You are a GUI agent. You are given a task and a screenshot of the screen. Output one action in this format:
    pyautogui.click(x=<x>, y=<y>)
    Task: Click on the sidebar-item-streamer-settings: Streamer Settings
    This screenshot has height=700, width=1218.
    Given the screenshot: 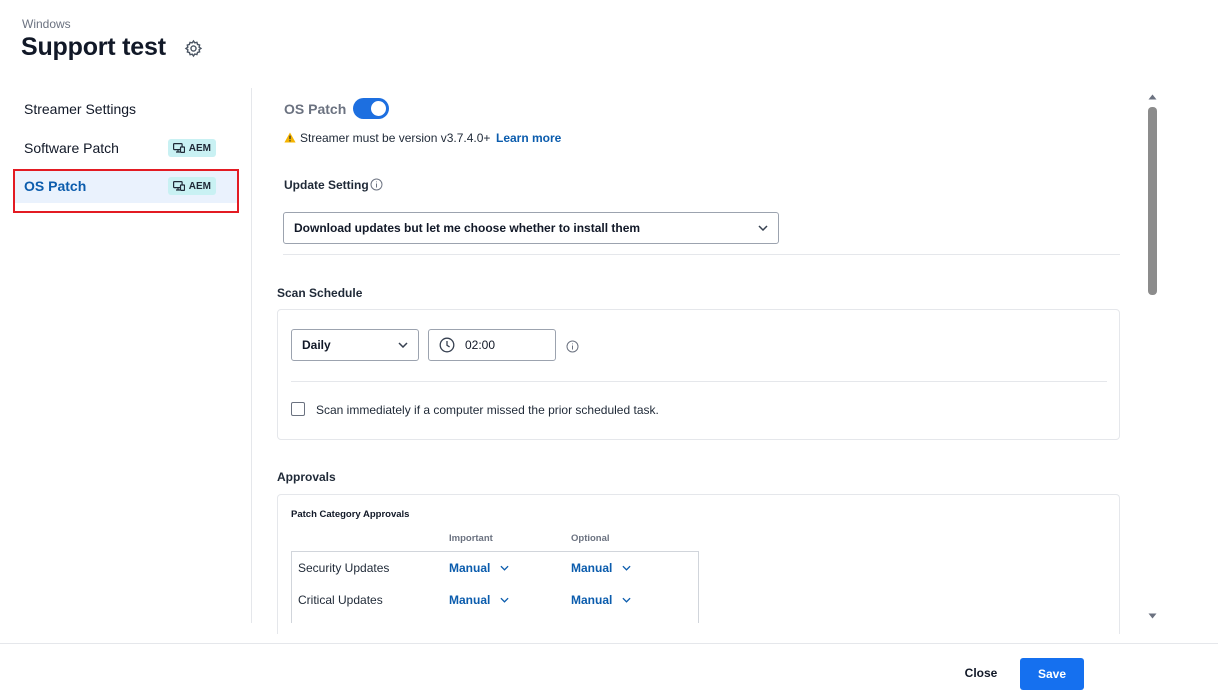 What is the action you would take?
    pyautogui.click(x=126, y=109)
    